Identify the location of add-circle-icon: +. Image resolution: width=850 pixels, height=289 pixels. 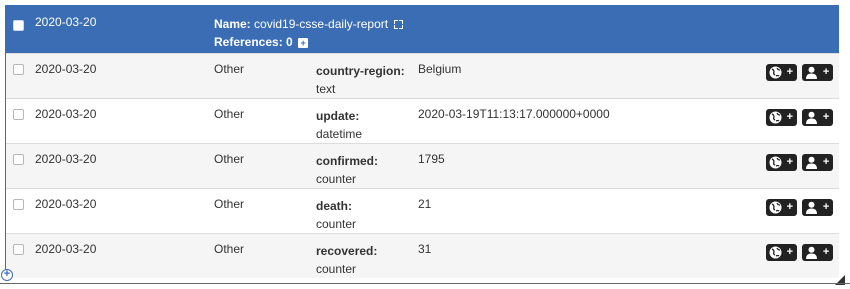
(7, 275).